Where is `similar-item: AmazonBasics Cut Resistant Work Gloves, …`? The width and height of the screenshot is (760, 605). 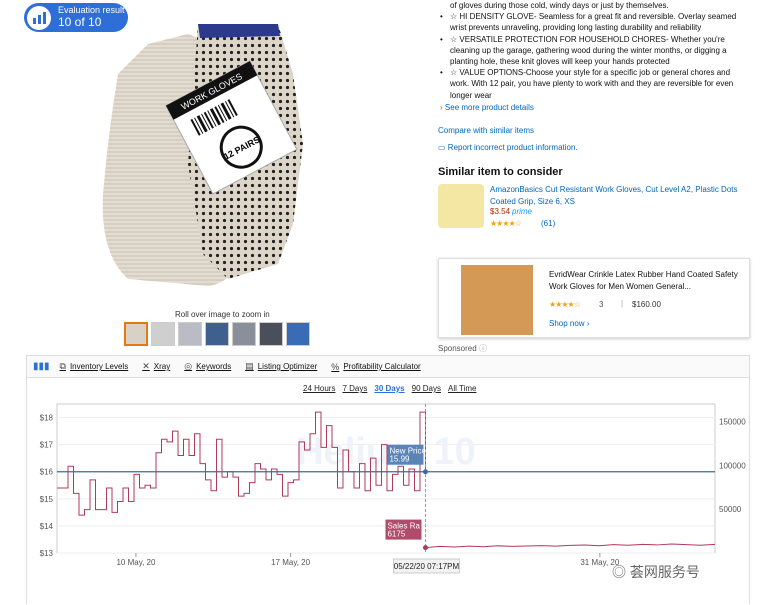
similar-item: AmazonBasics Cut Resistant Work Gloves, … is located at coordinates (594, 207).